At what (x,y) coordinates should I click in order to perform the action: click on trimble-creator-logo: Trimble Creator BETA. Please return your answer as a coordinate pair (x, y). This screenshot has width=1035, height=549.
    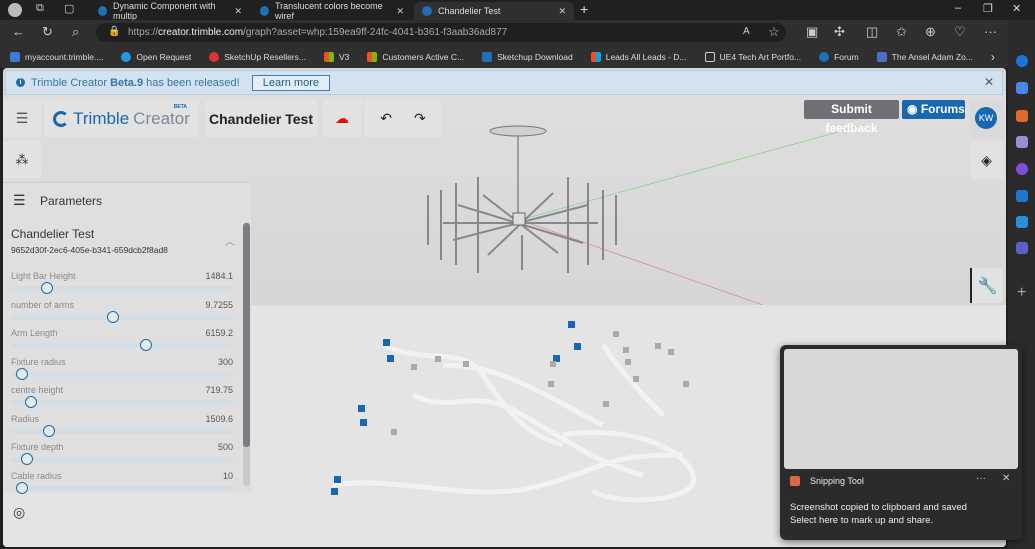
    Looking at the image, I should click on (121, 118).